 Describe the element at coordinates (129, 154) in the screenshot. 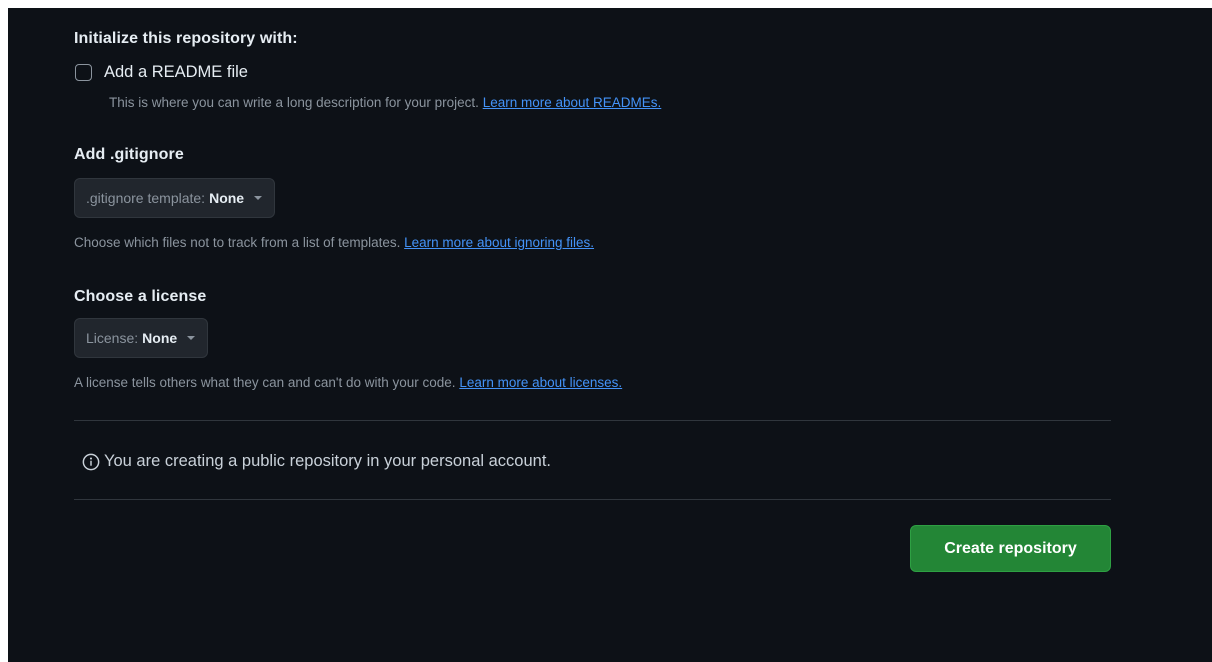

I see `gitignore-section-title: Add .gitignore` at that location.